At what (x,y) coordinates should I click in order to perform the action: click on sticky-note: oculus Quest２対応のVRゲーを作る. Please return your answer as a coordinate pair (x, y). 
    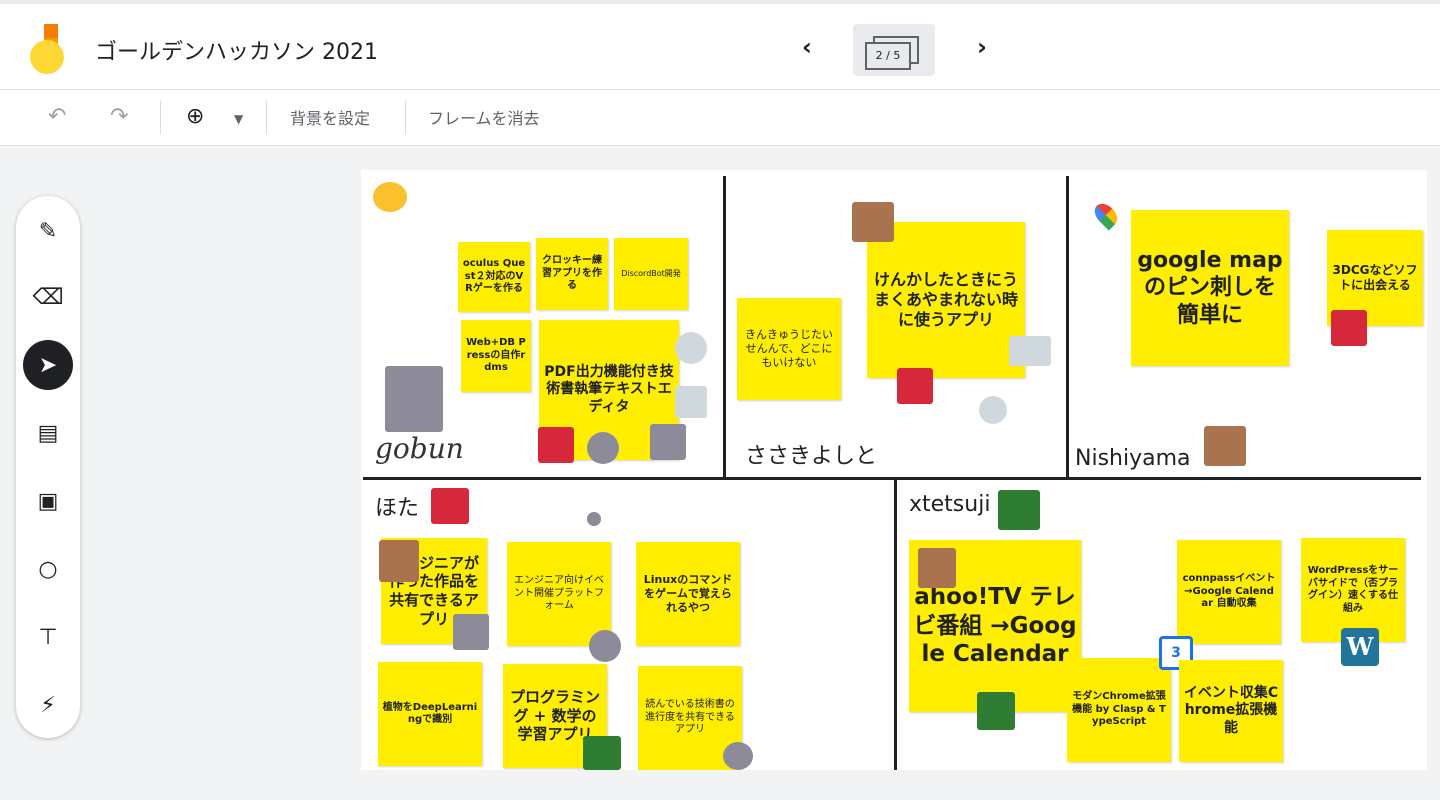
    Looking at the image, I should click on (494, 277).